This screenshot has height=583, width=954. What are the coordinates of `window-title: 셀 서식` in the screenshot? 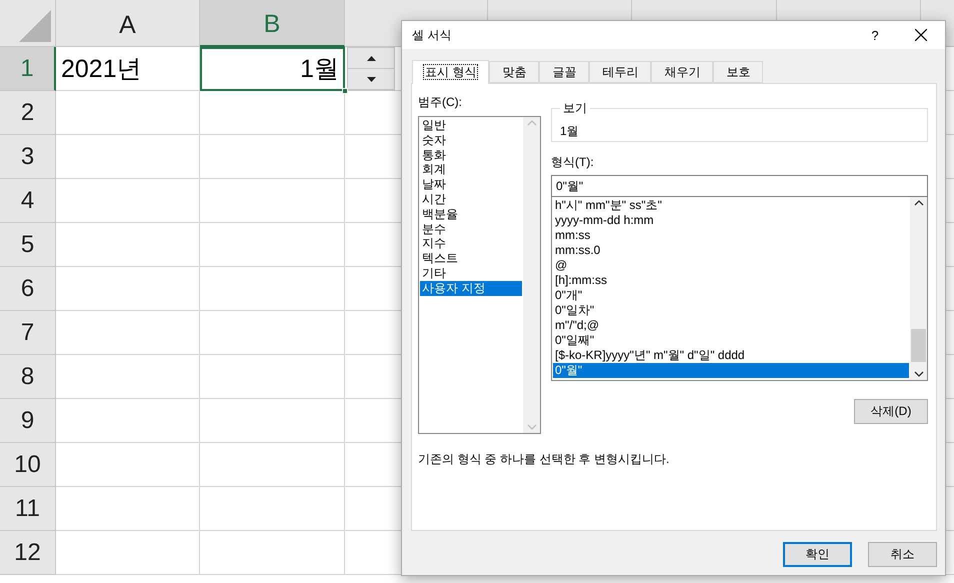 It's located at (432, 35).